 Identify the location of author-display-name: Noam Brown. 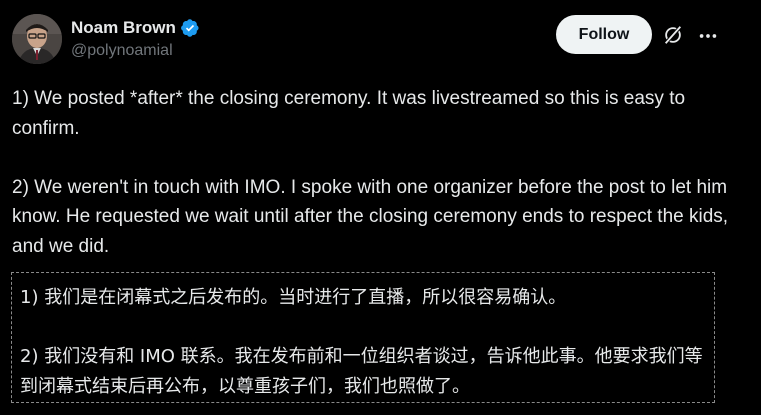
(123, 28).